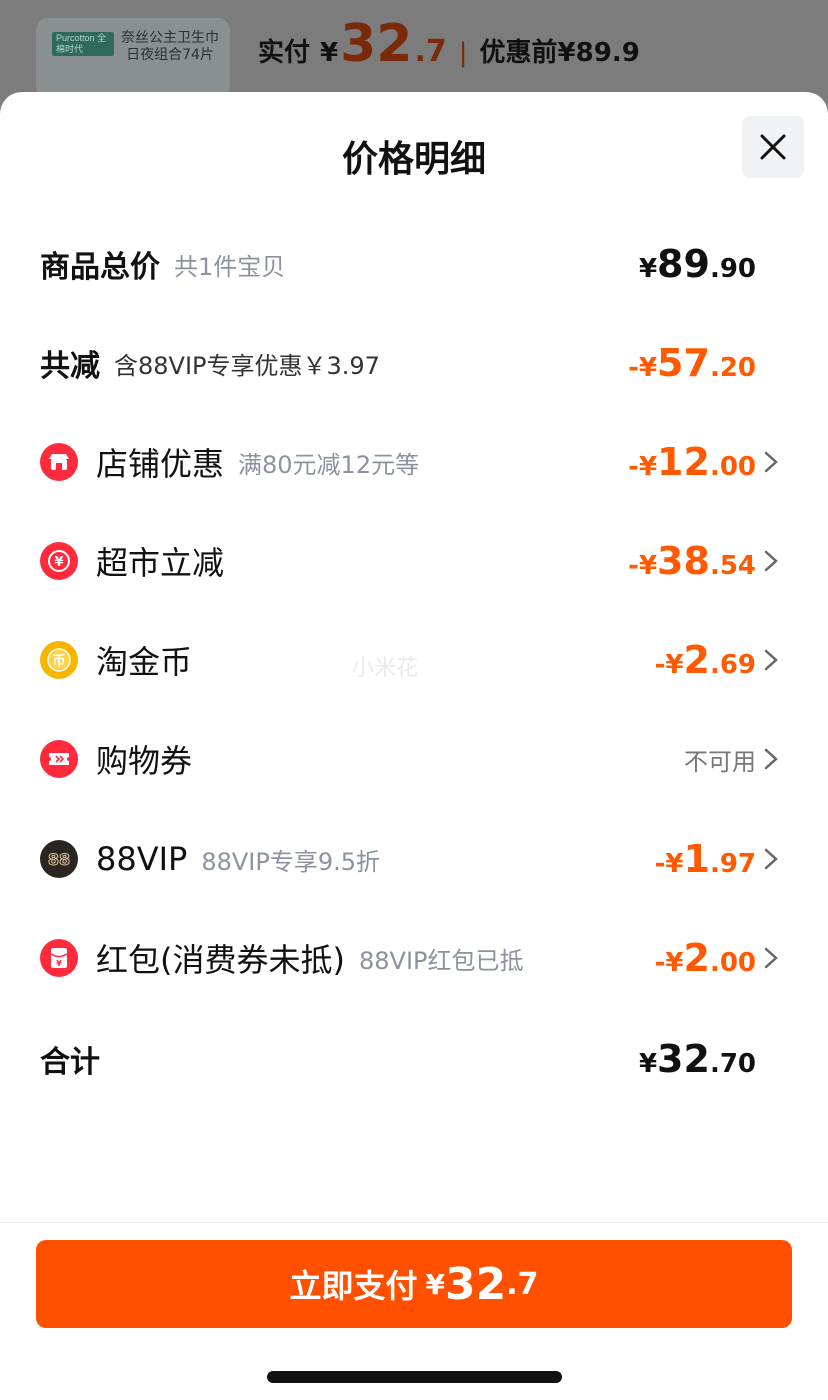 The height and width of the screenshot is (1400, 828). What do you see at coordinates (414, 1222) in the screenshot?
I see `footer-divider` at bounding box center [414, 1222].